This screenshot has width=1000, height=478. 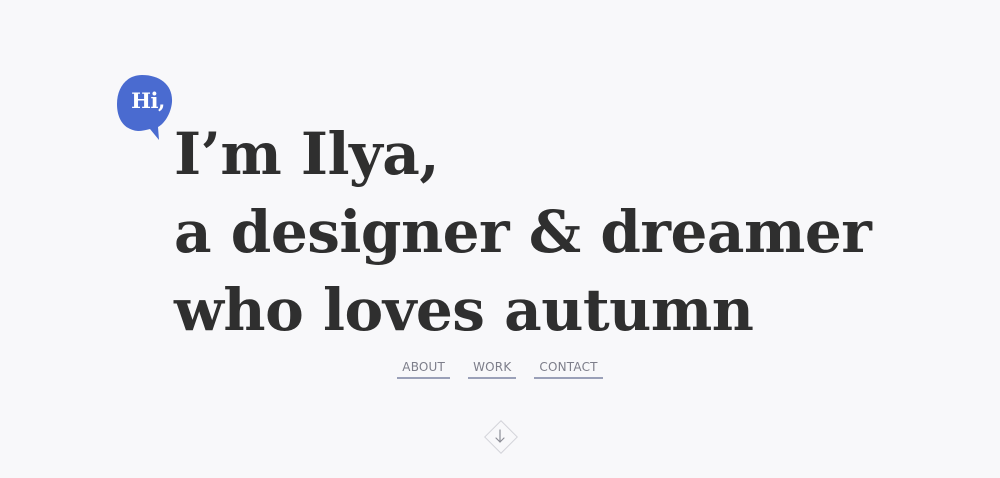 What do you see at coordinates (464, 310) in the screenshot?
I see `headline-line-3: who loves autumn` at bounding box center [464, 310].